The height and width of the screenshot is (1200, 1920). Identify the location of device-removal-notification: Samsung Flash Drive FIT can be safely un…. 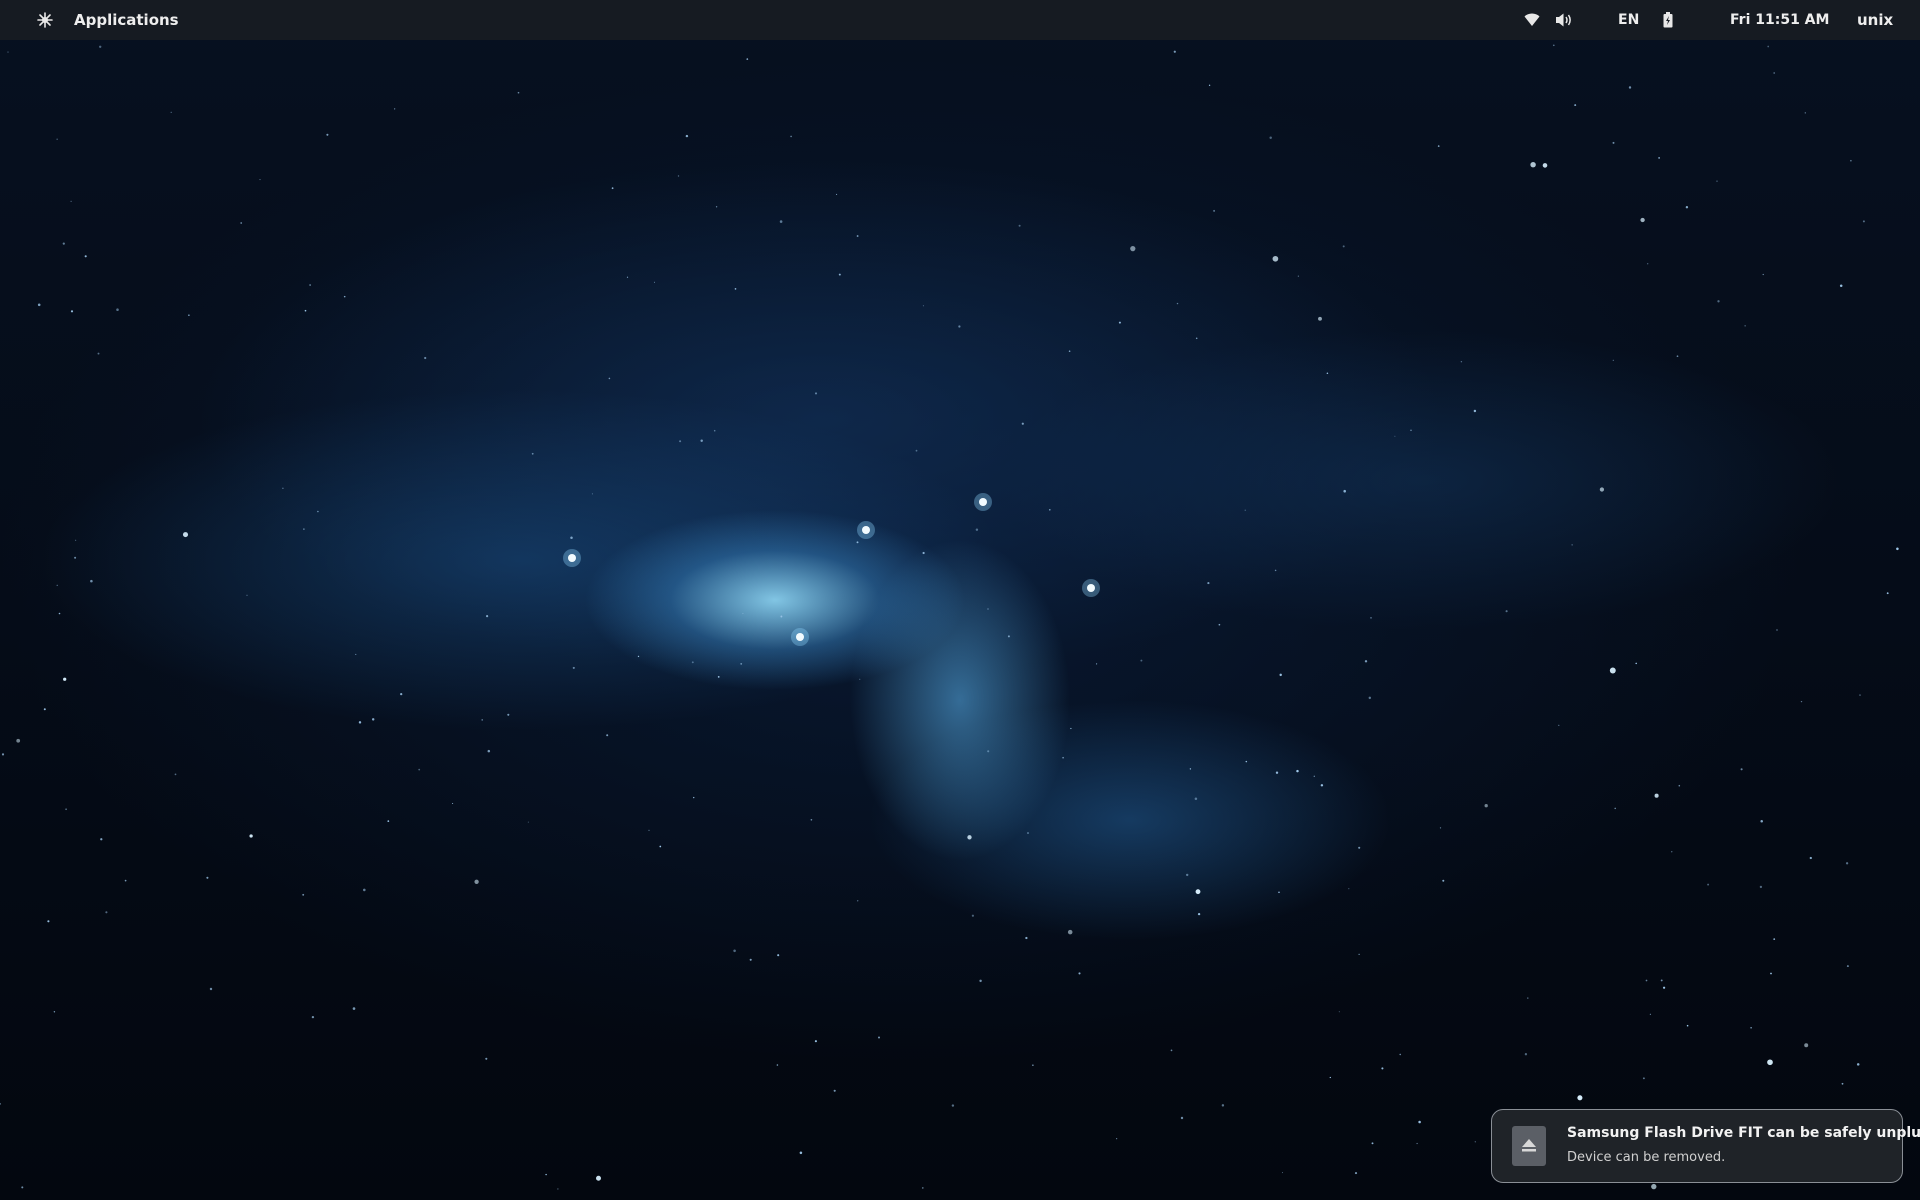
(1705, 1146).